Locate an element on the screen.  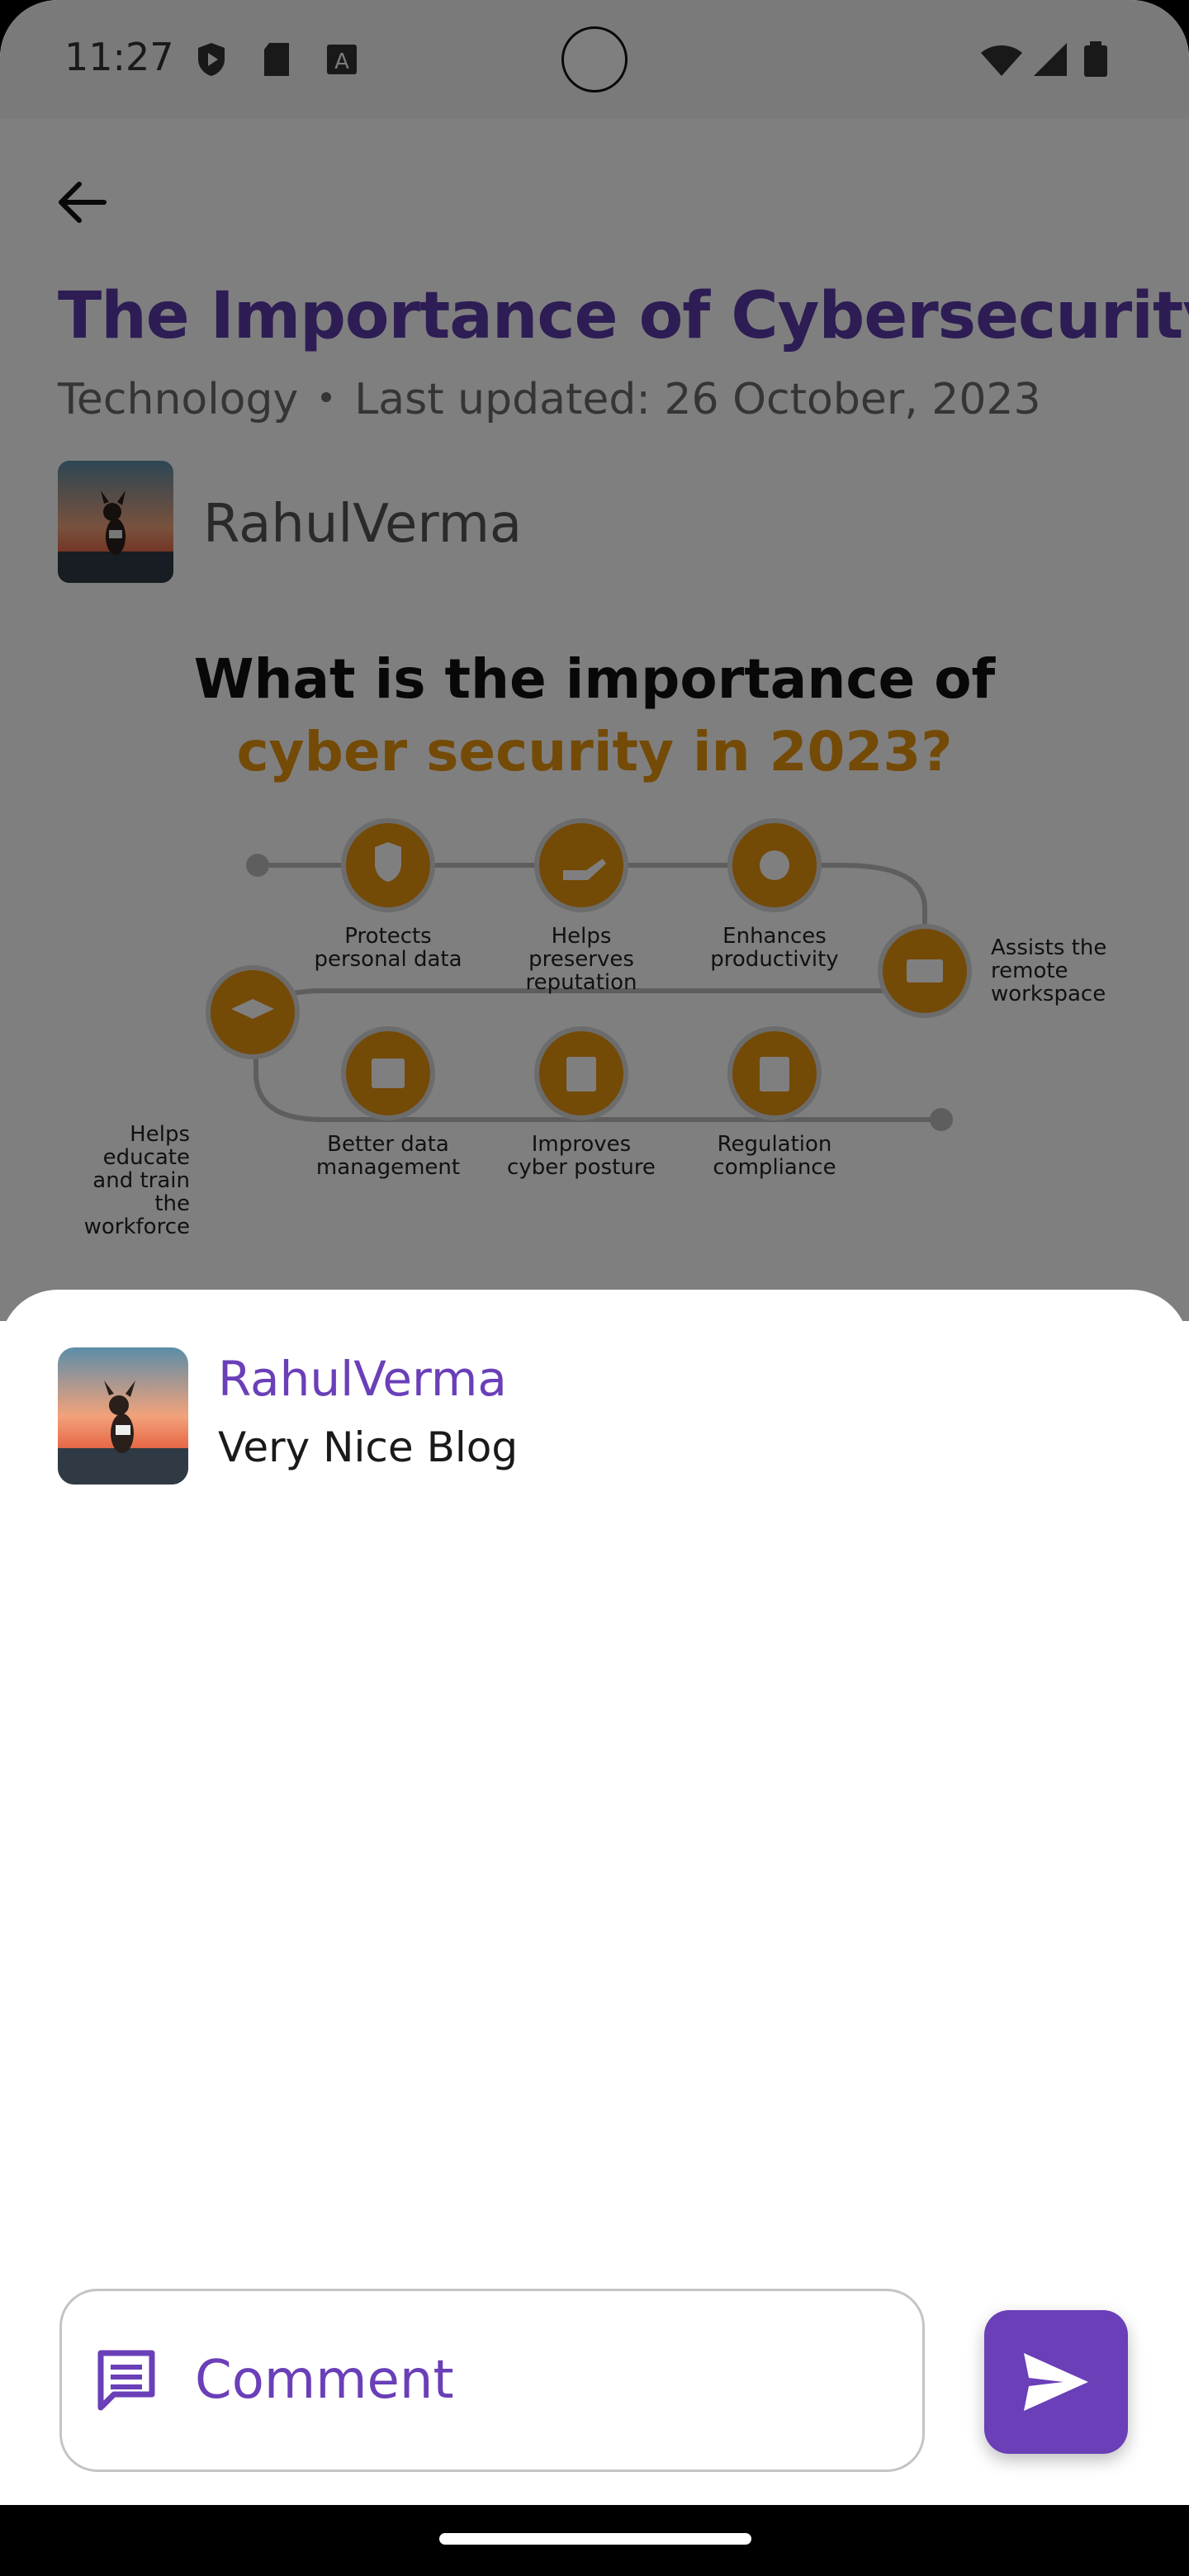
send-icon is located at coordinates (1056, 2382).